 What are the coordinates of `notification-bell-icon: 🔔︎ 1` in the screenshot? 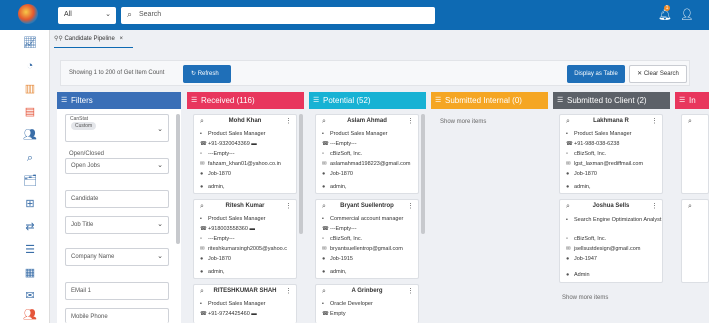 It's located at (665, 13).